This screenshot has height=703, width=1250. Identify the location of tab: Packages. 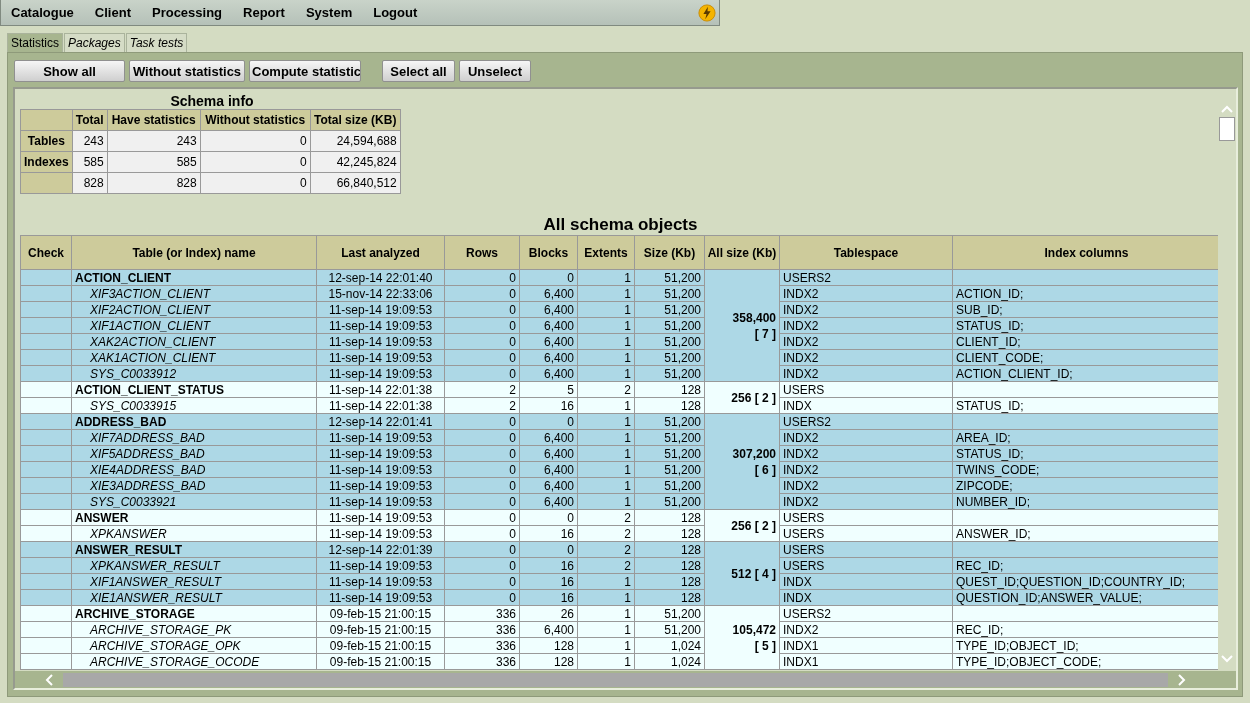
(94, 42).